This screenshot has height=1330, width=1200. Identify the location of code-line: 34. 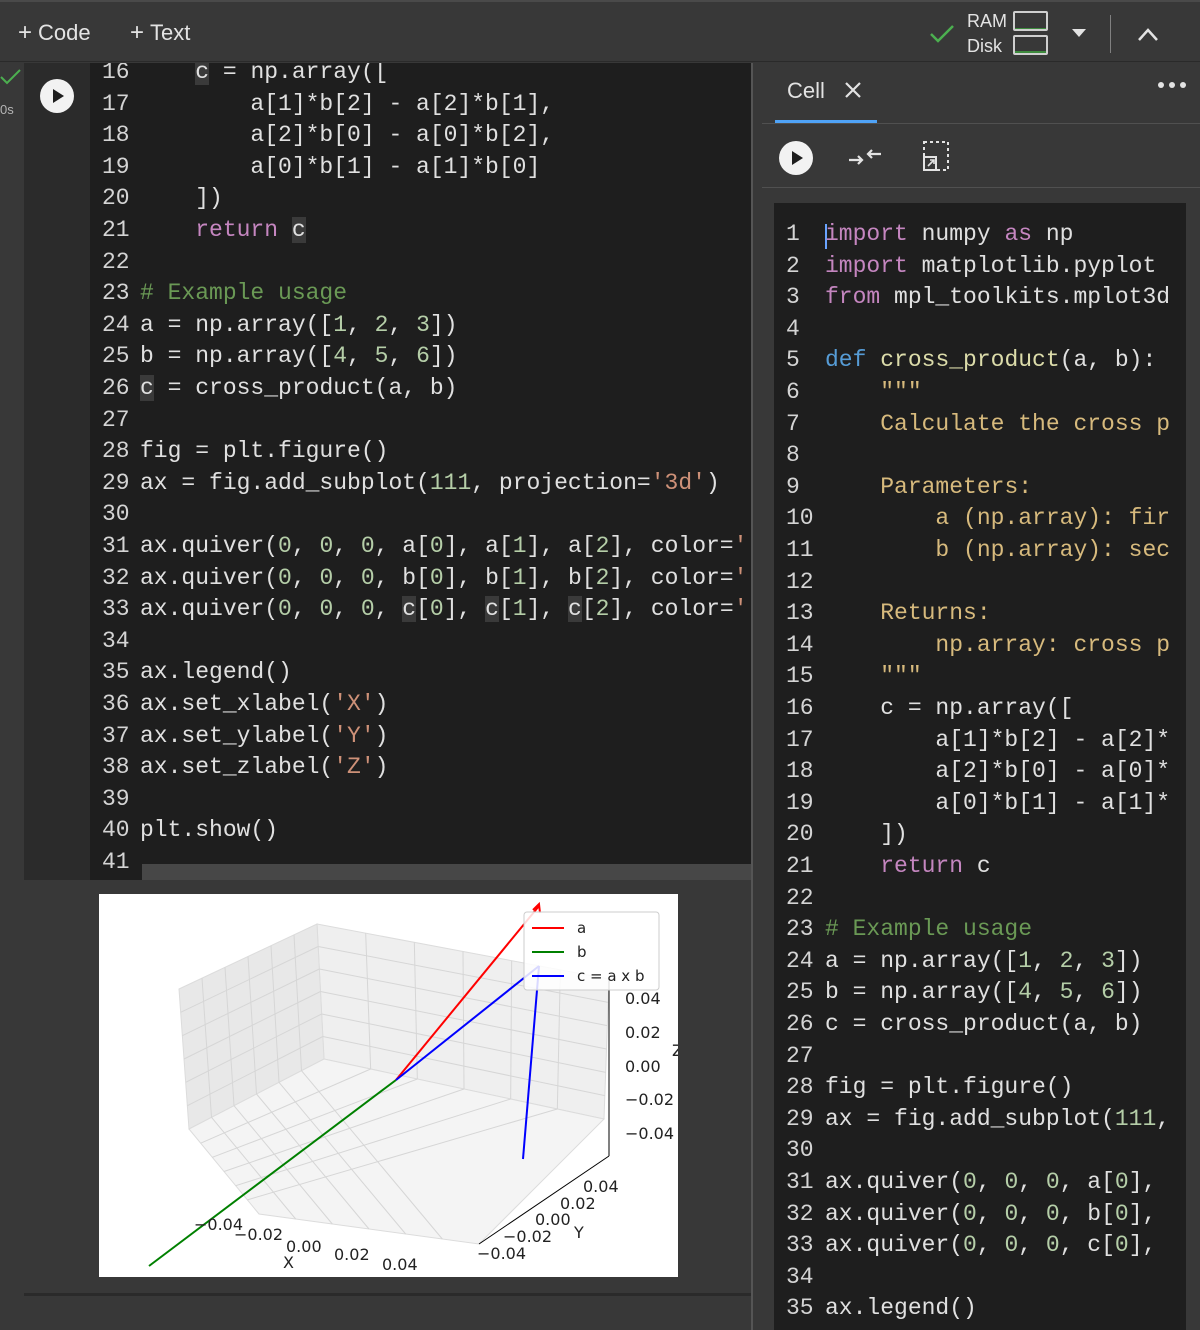
(121, 641).